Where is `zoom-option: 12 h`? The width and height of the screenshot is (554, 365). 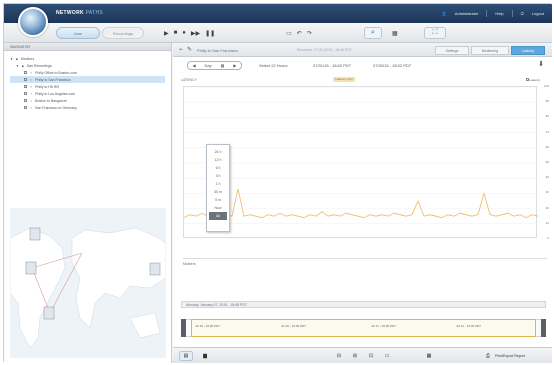 zoom-option: 12 h is located at coordinates (218, 160).